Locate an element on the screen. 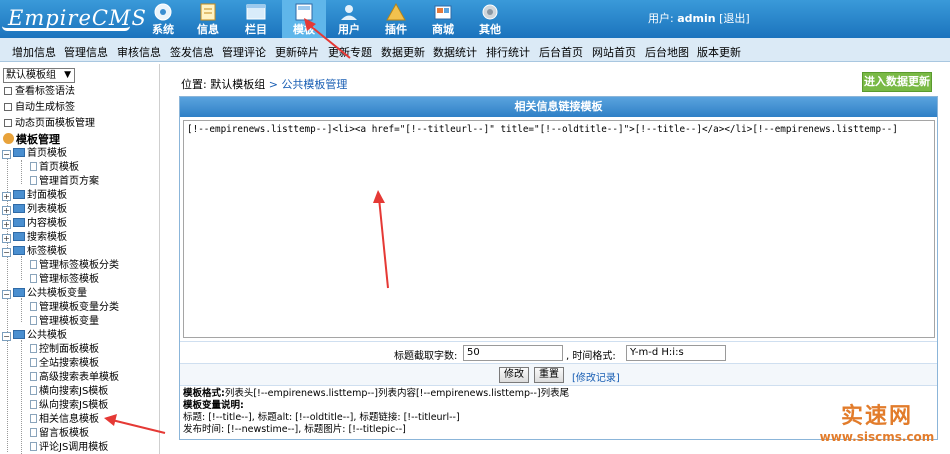 This screenshot has height=454, width=950. submenu-admin-home: 后台首页 is located at coordinates (561, 52).